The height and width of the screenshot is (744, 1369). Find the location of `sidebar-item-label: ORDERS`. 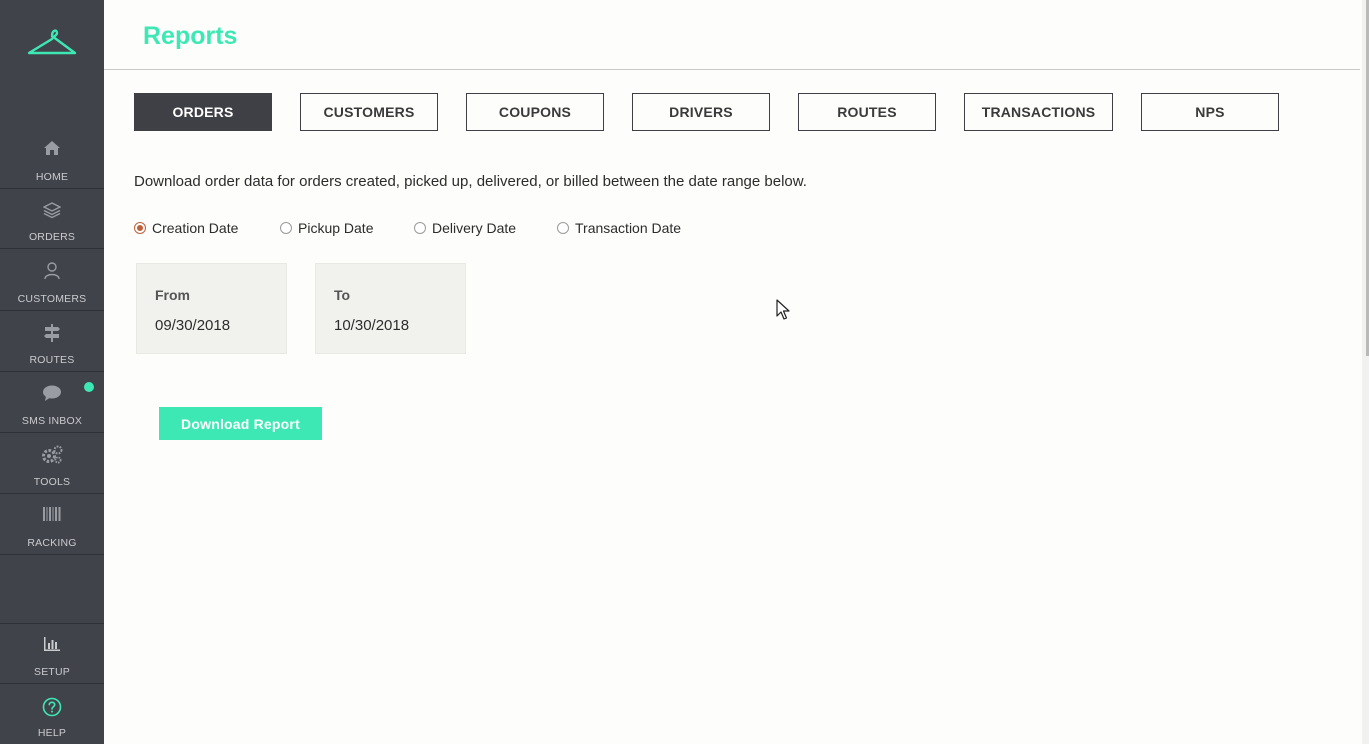

sidebar-item-label: ORDERS is located at coordinates (52, 237).